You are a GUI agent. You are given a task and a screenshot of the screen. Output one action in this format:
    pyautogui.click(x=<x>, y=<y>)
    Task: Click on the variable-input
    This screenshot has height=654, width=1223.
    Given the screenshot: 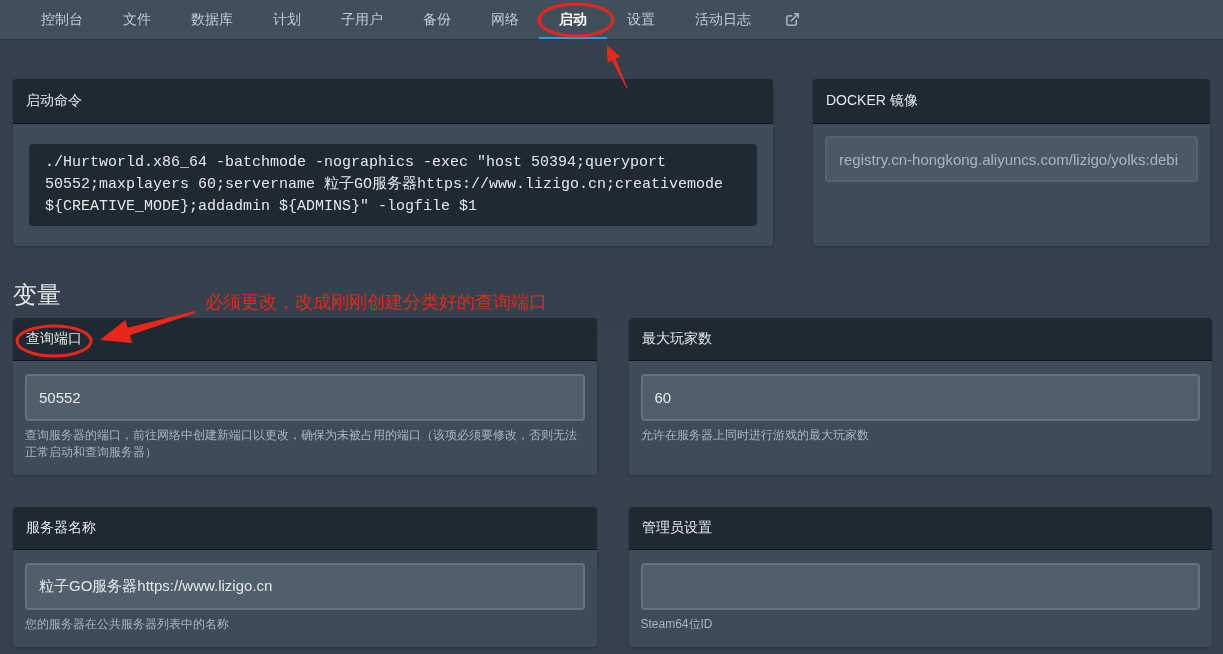 What is the action you would take?
    pyautogui.click(x=920, y=586)
    